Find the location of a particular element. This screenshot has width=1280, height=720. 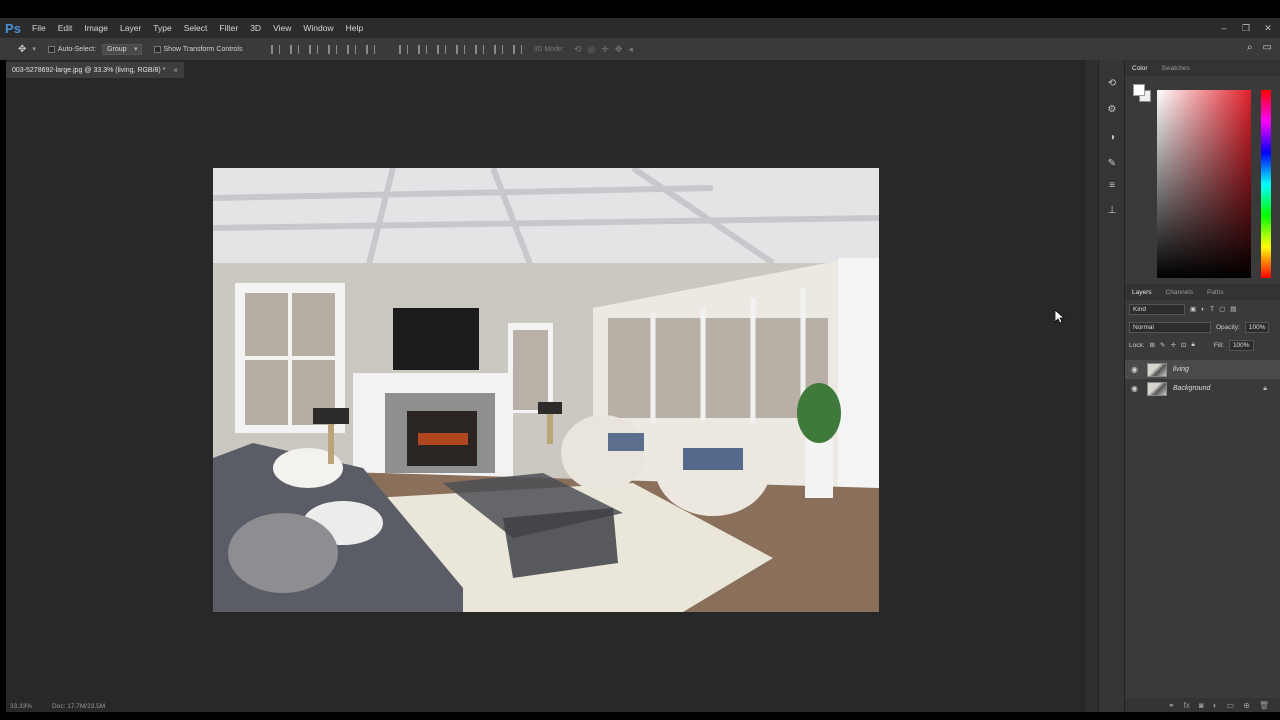

align-vcenter-icon is located at coordinates (294, 49).